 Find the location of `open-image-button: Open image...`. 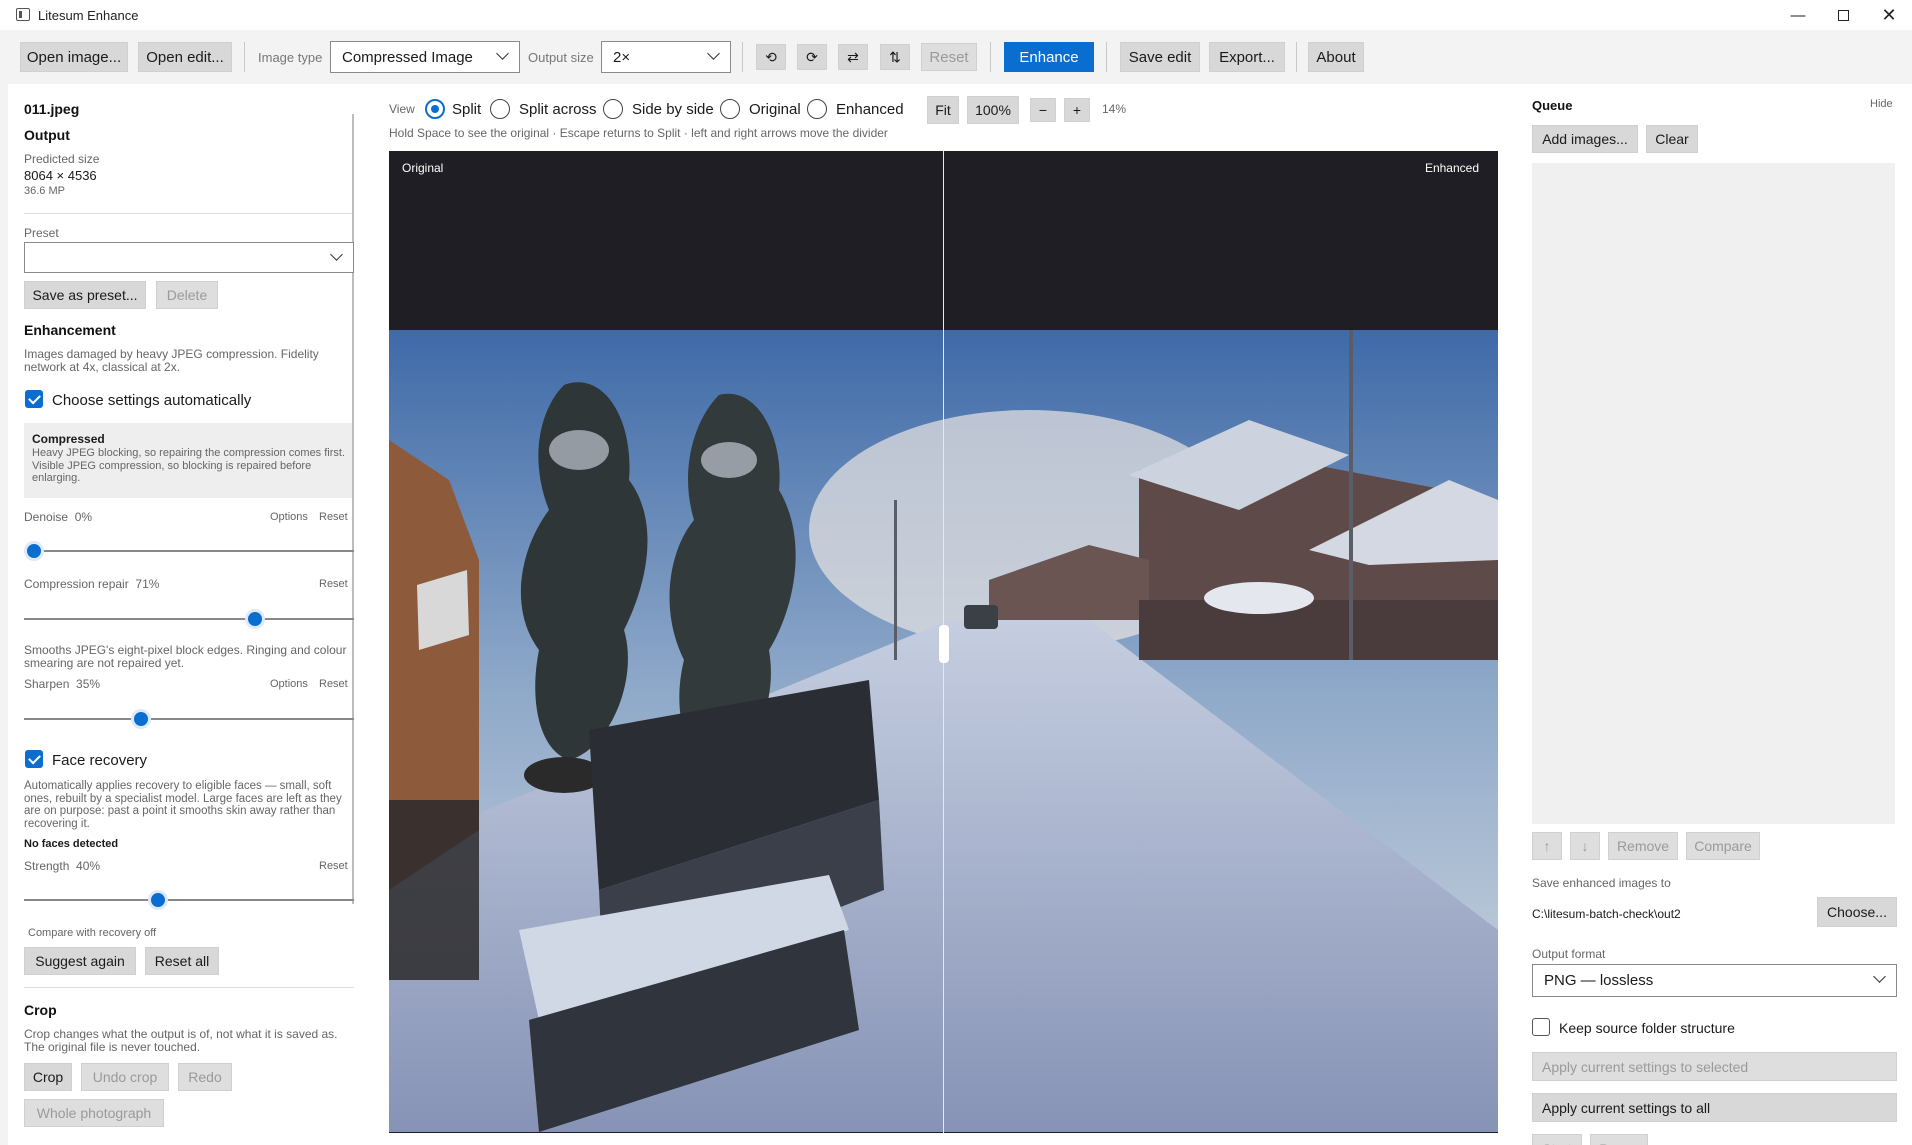

open-image-button: Open image... is located at coordinates (74, 57).